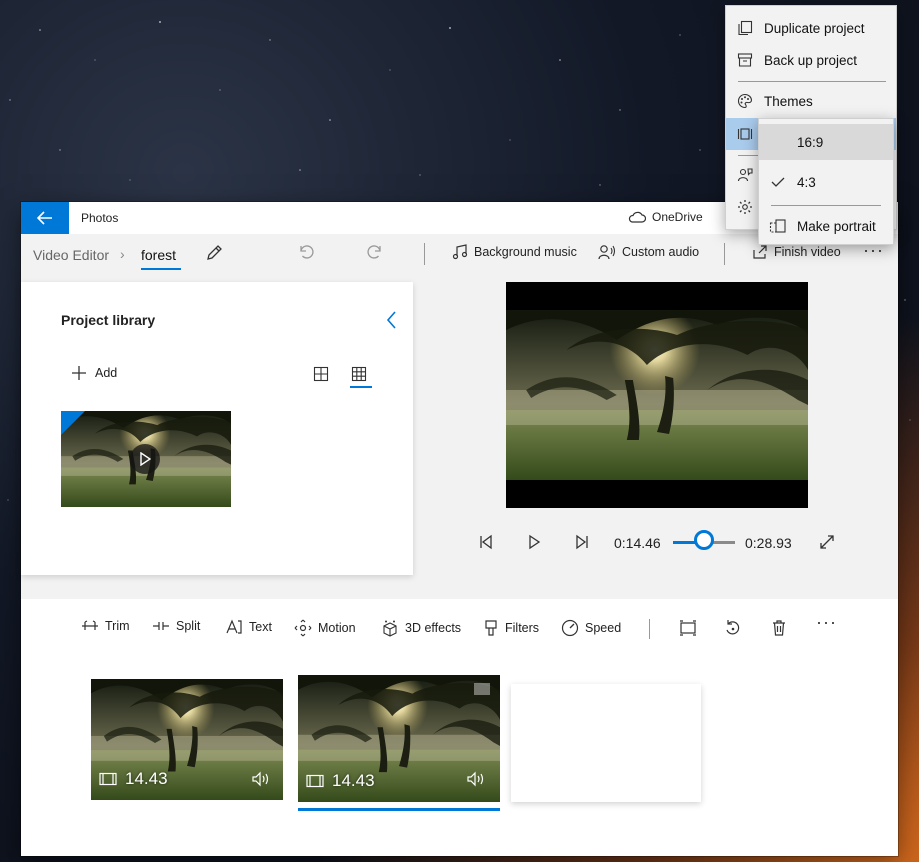 The image size is (919, 862). I want to click on split-button: Split, so click(176, 626).